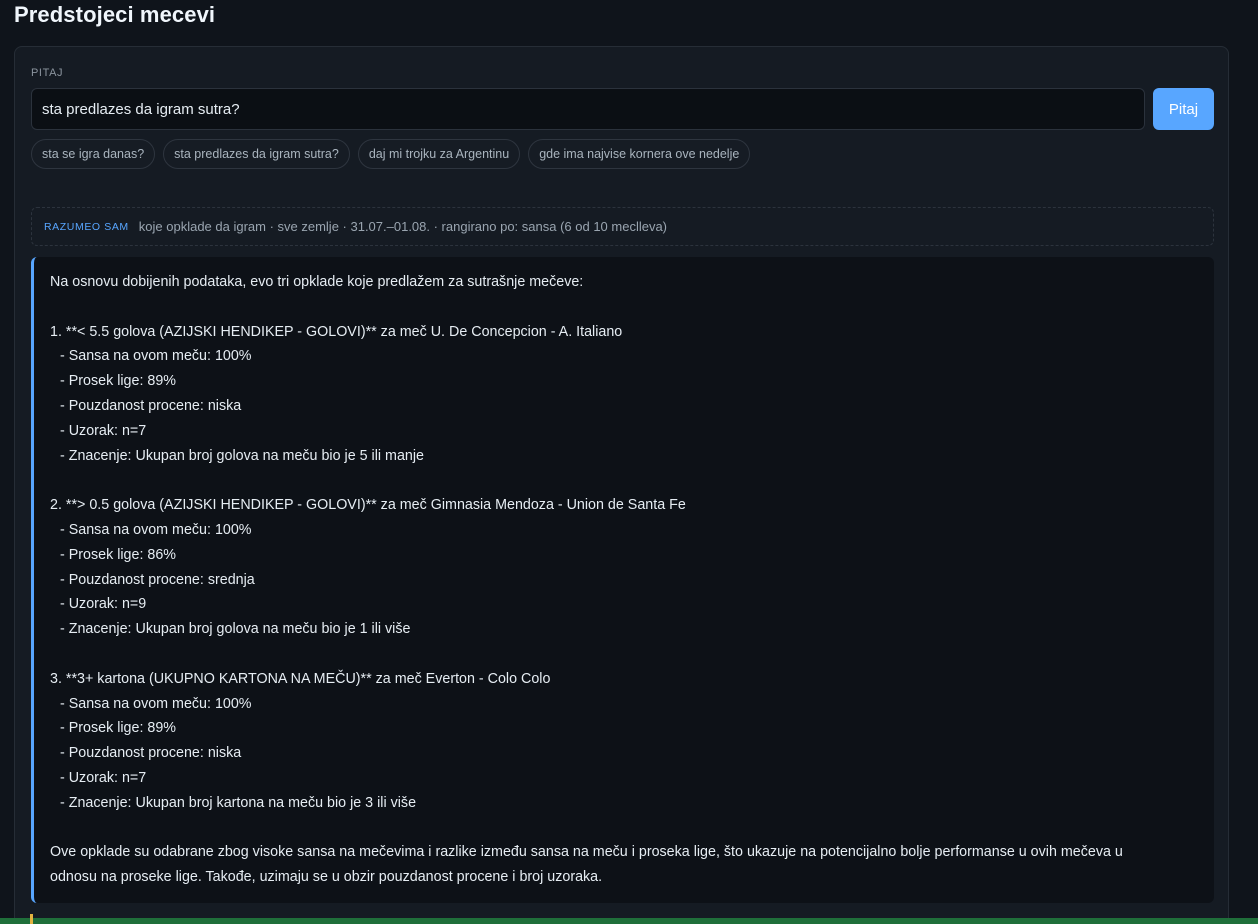  I want to click on bottom-strip, so click(629, 921).